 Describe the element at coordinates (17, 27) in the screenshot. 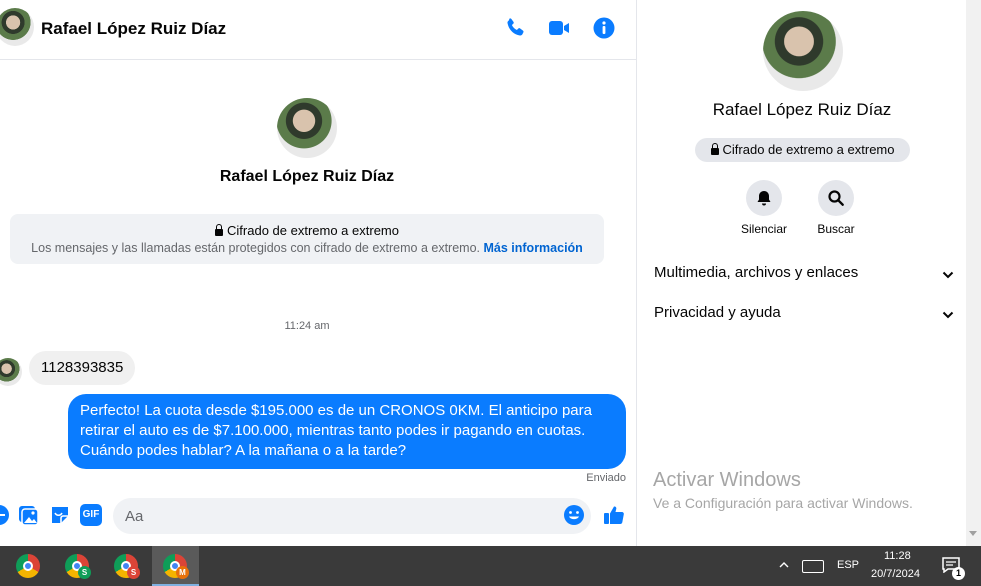

I see `contact-avatar` at that location.